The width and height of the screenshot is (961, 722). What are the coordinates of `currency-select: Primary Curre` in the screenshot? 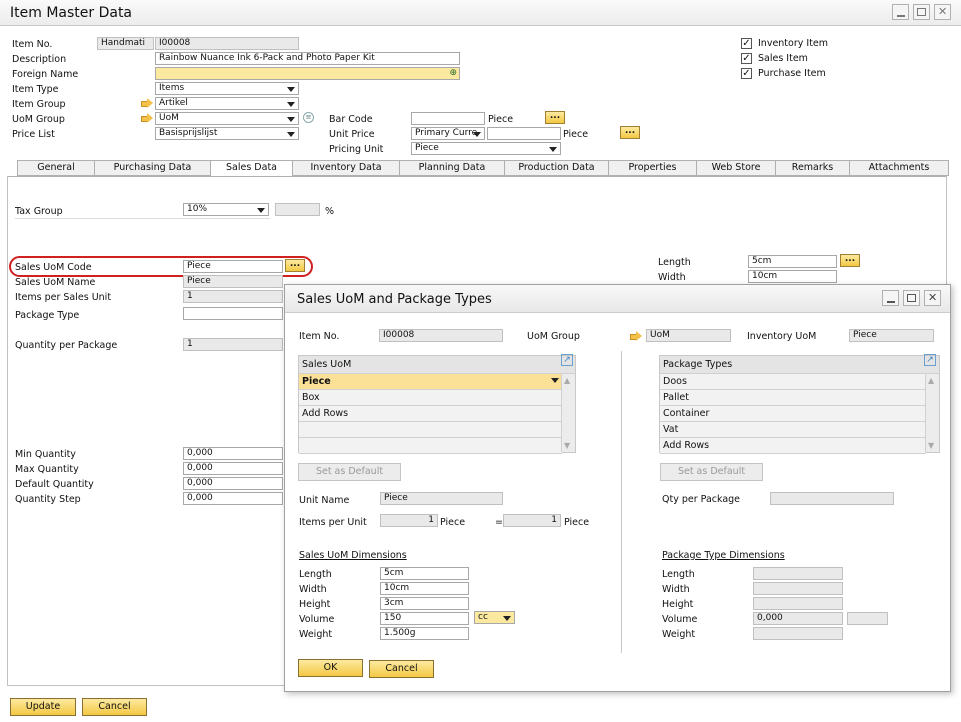 It's located at (448, 133).